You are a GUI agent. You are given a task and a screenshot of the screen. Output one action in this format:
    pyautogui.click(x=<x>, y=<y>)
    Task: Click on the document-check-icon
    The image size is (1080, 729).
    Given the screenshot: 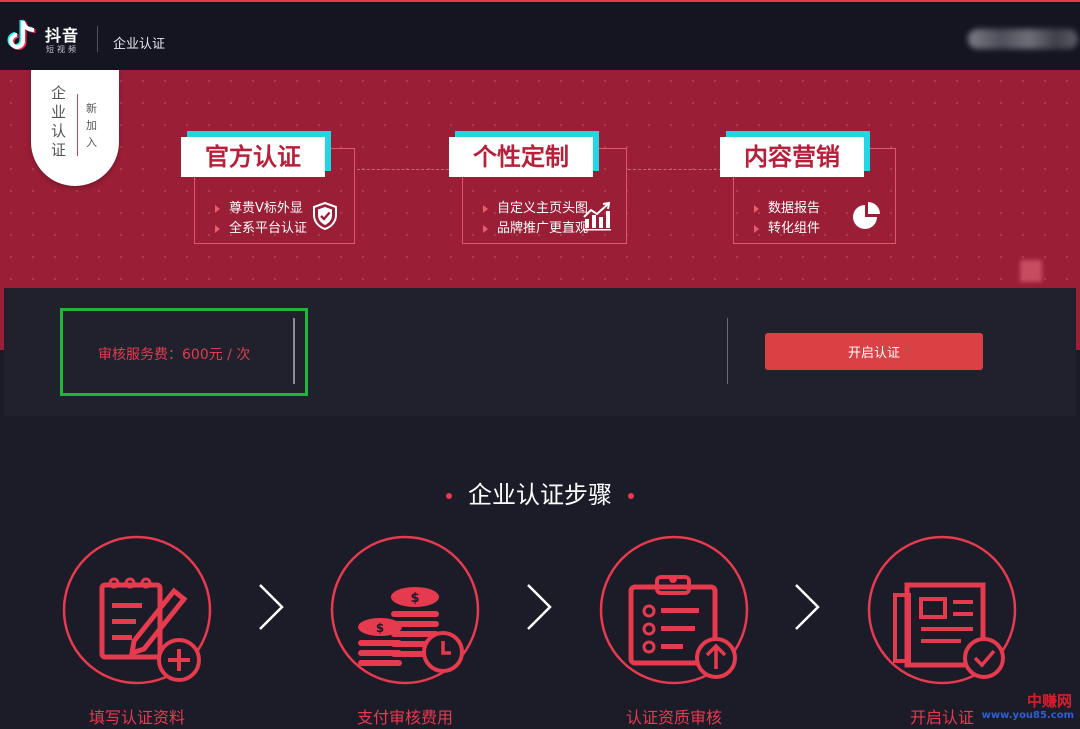 What is the action you would take?
    pyautogui.click(x=942, y=610)
    